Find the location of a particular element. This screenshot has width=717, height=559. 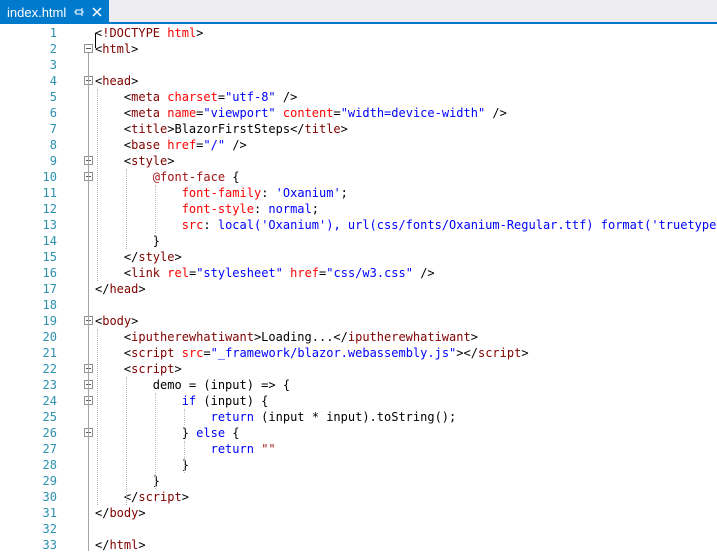

line-number: 12 is located at coordinates (49, 209).